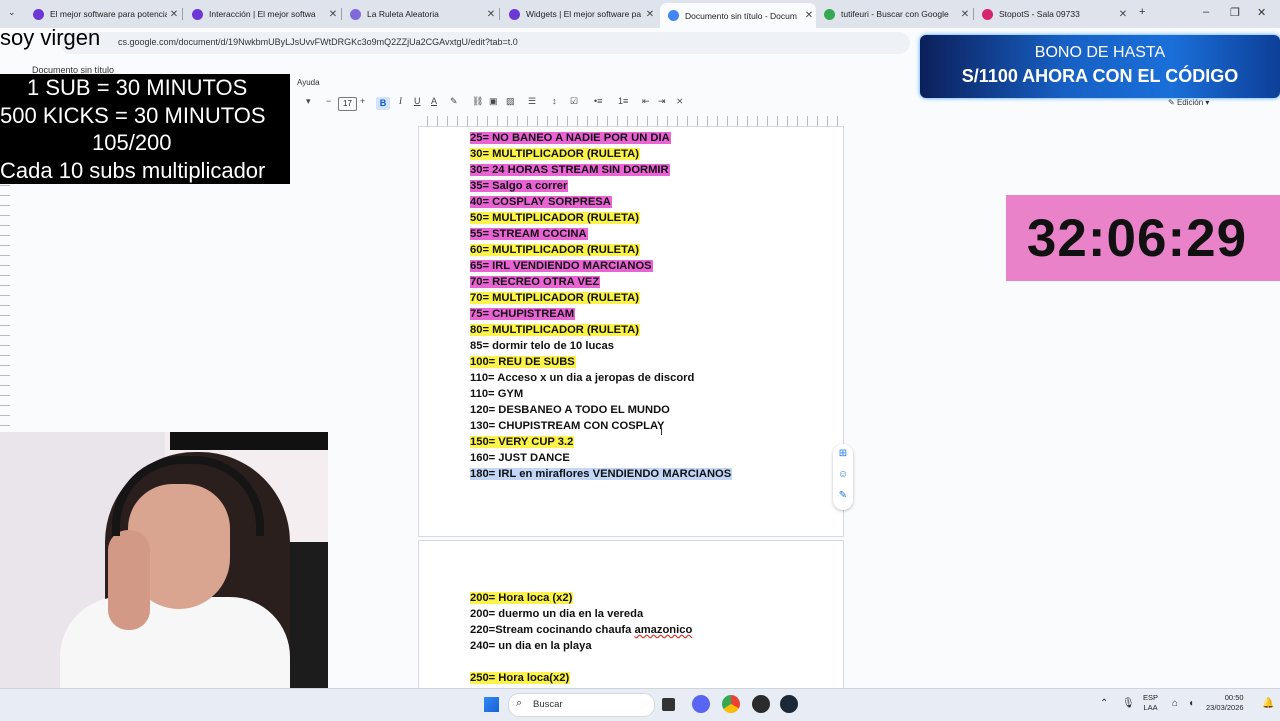  Describe the element at coordinates (1128, 703) in the screenshot. I see `microphone-icon: 🎙` at that location.